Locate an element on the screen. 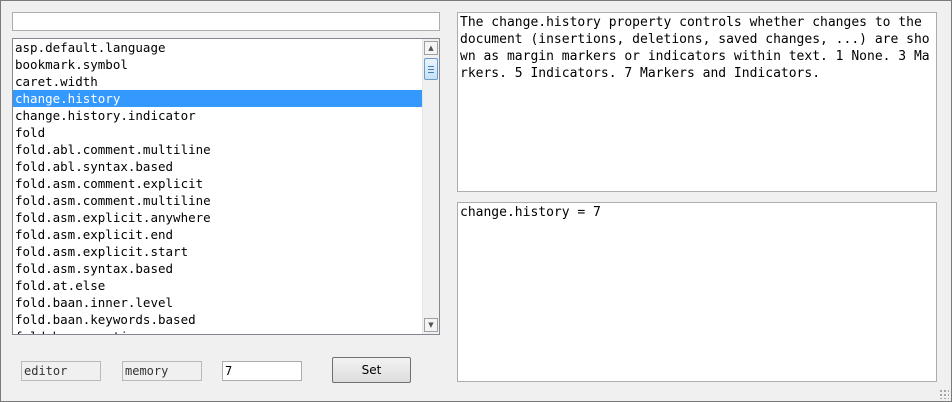 Image resolution: width=952 pixels, height=402 pixels. property-list-item: fold.asm.comment.explicit is located at coordinates (218, 183).